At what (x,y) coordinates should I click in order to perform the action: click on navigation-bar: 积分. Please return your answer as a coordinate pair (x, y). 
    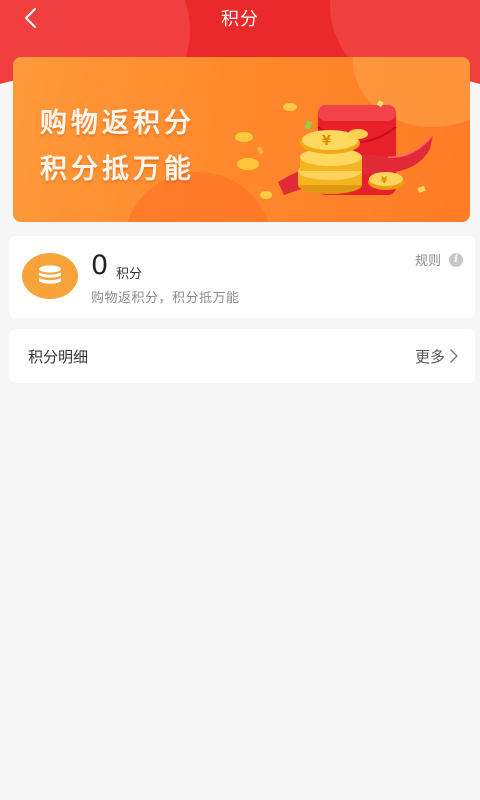
    Looking at the image, I should click on (240, 18).